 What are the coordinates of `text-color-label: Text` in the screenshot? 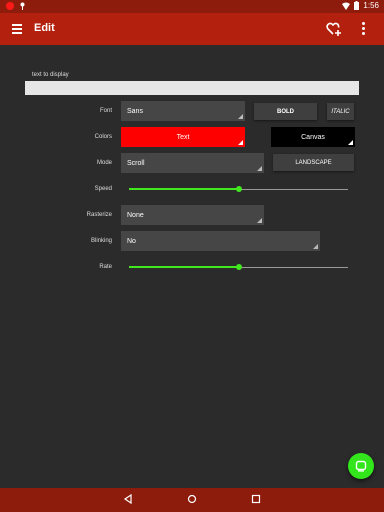 It's located at (183, 137).